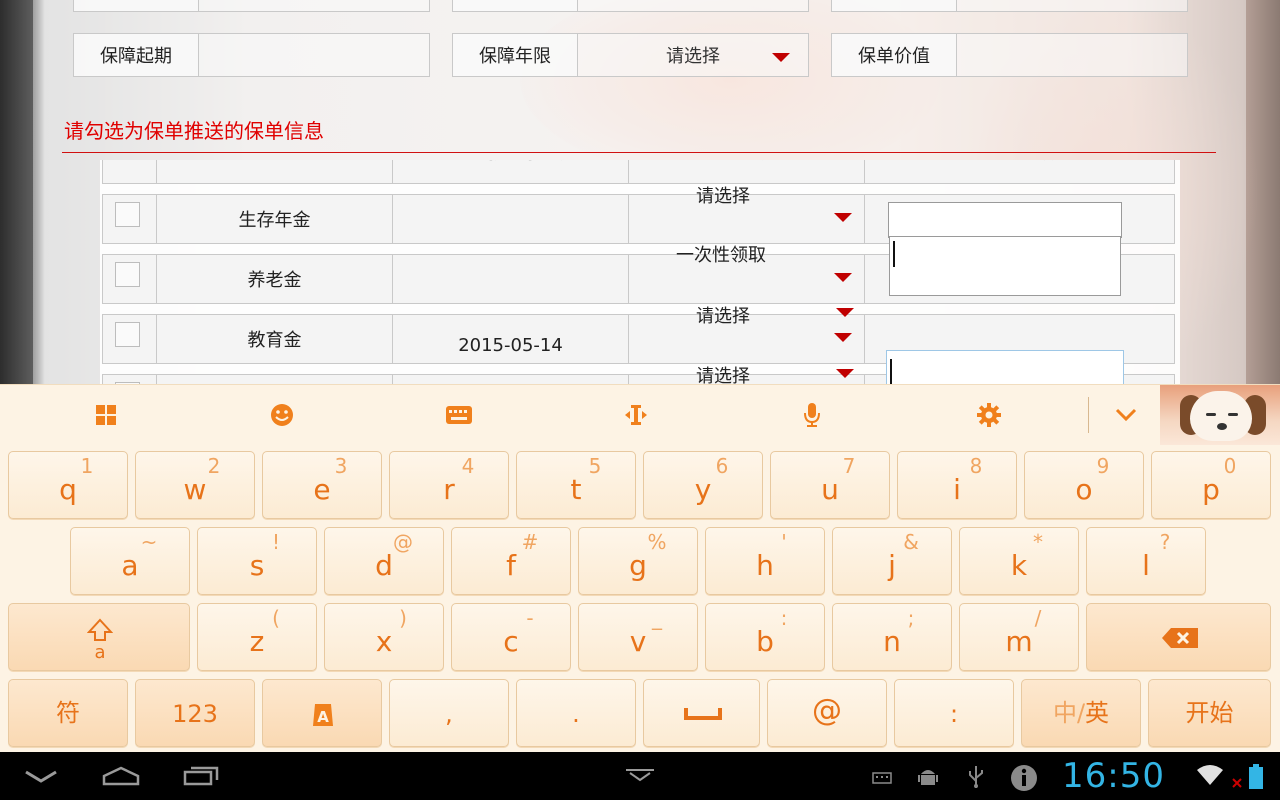 The width and height of the screenshot is (1280, 800). Describe the element at coordinates (1126, 415) in the screenshot. I see `chevron-down-icon` at that location.